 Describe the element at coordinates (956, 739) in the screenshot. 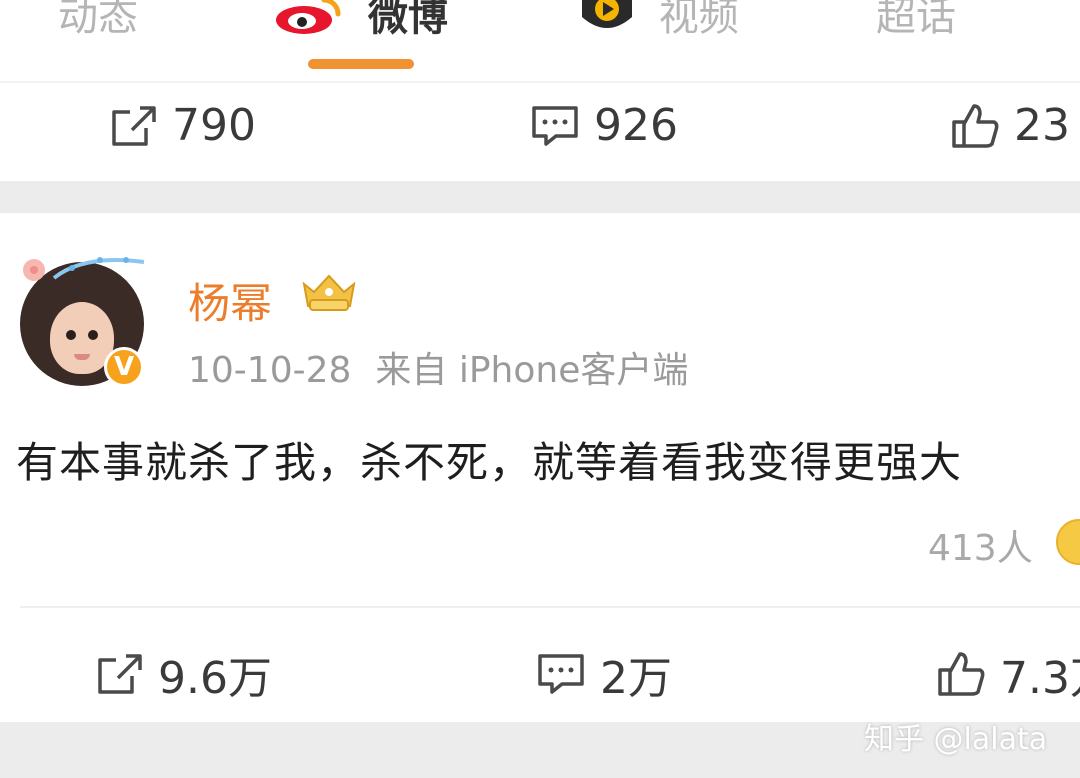

I see `watermark: 知乎 @lalata` at that location.